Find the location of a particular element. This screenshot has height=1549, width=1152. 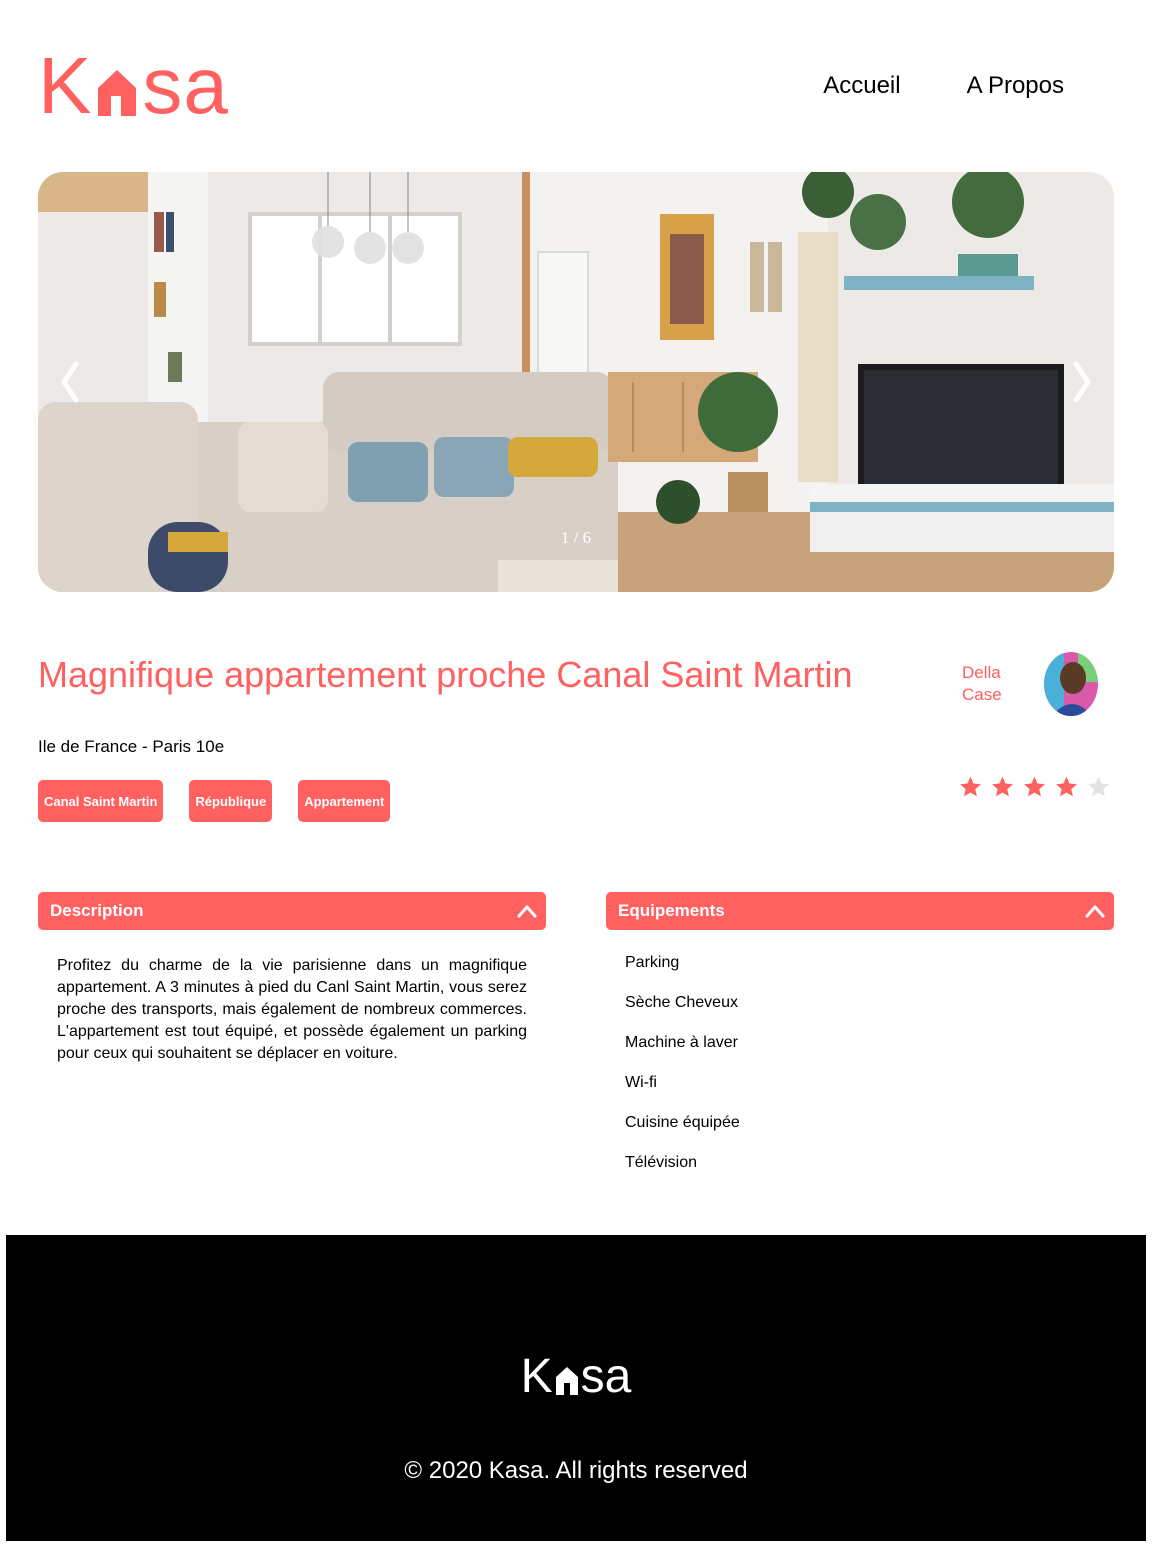

equipment-item: Sèche Cheveux is located at coordinates (681, 1002).